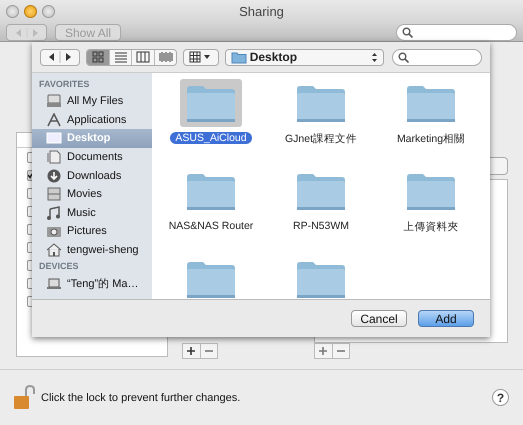 The height and width of the screenshot is (425, 523). What do you see at coordinates (54, 283) in the screenshot?
I see `laptop-icon` at bounding box center [54, 283].